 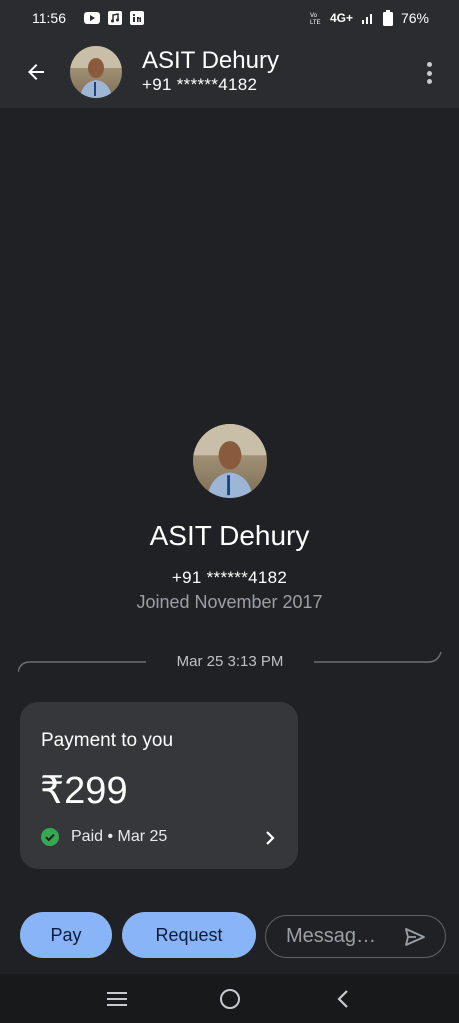 What do you see at coordinates (210, 60) in the screenshot?
I see `contact-name: ASIT Dehury` at bounding box center [210, 60].